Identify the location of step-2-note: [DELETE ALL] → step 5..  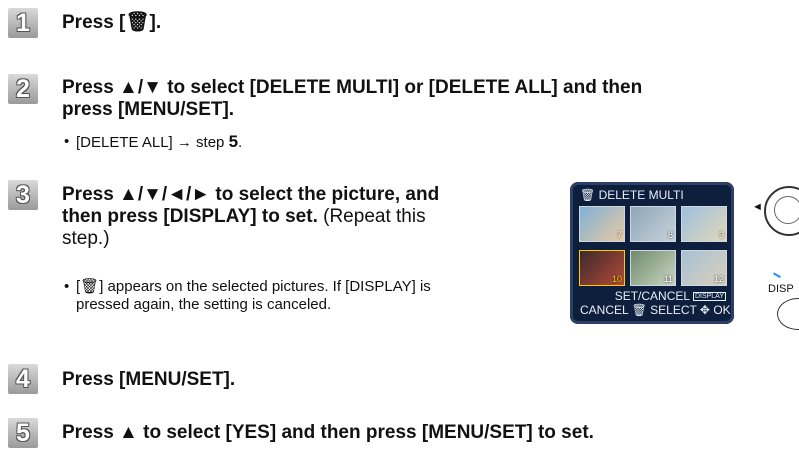
(159, 142).